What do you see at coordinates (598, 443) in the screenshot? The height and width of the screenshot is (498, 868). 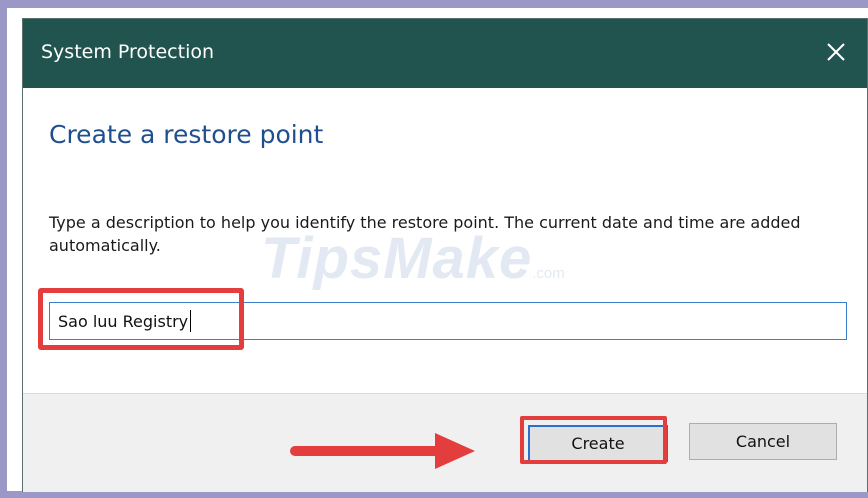 I see `create-button: Create` at bounding box center [598, 443].